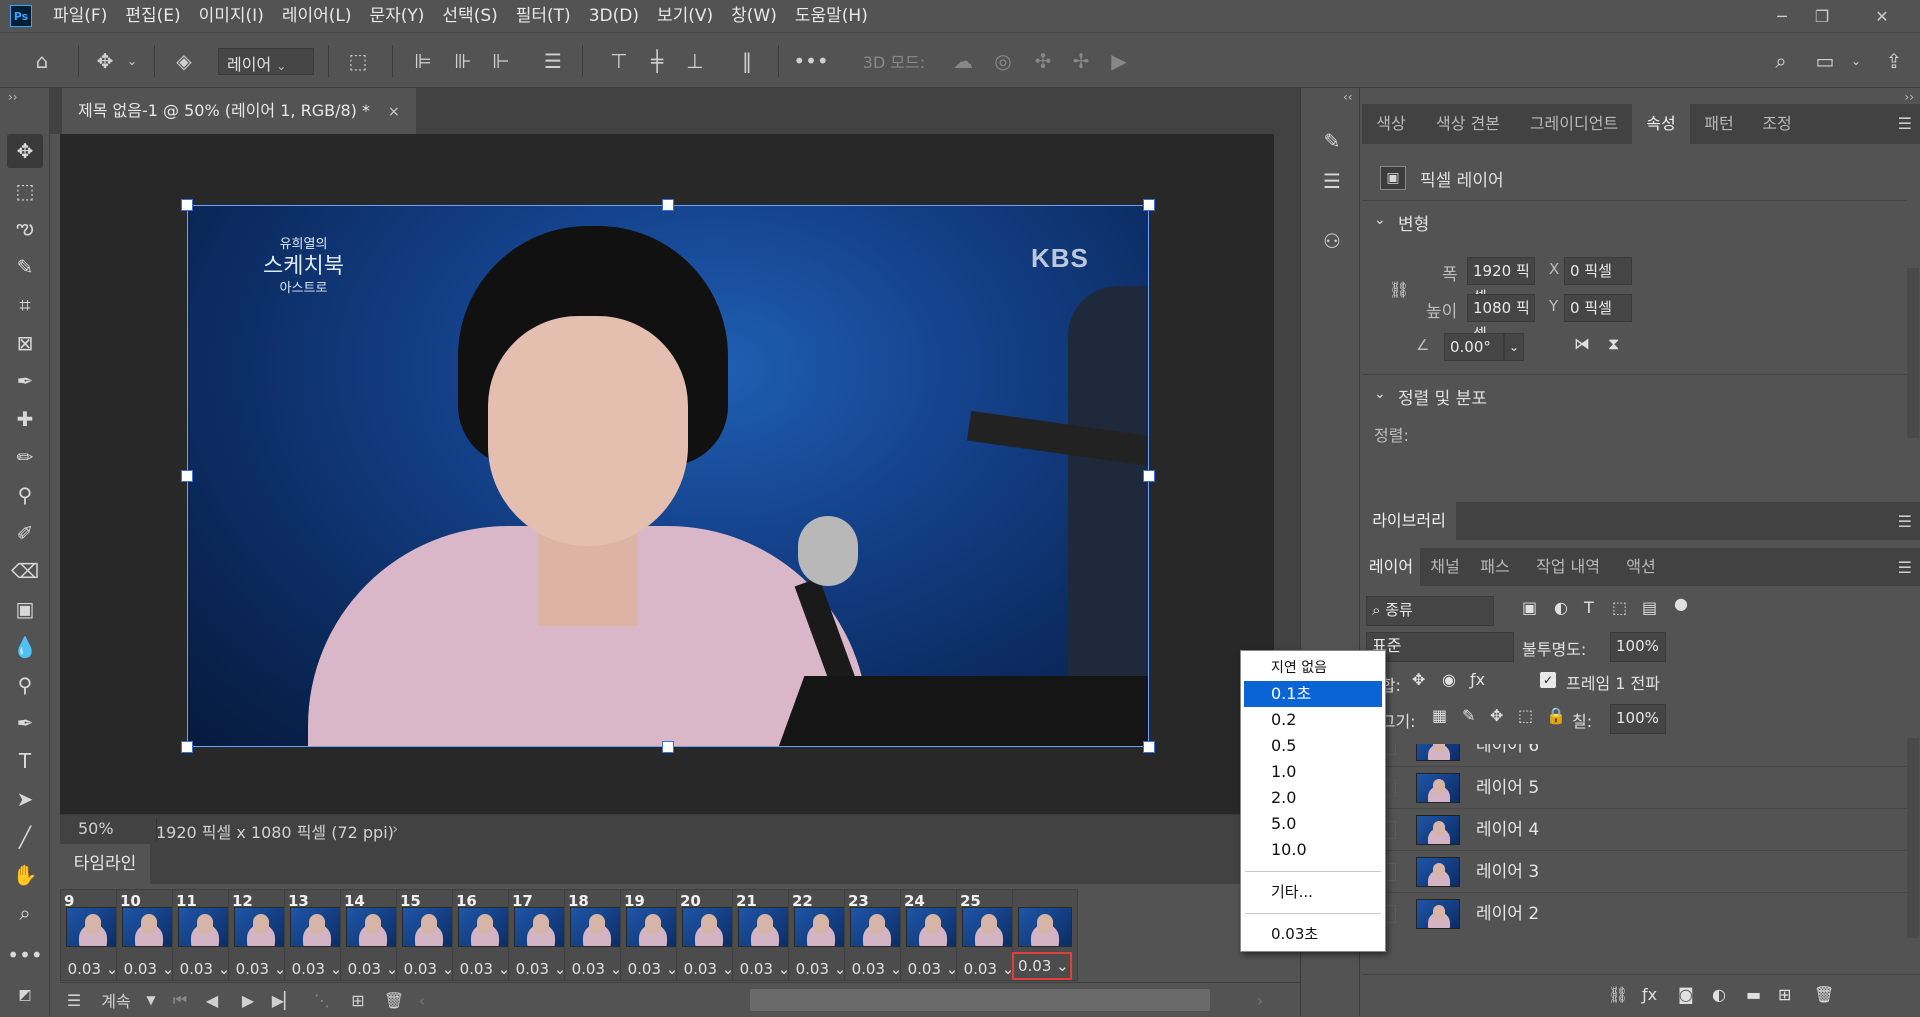 The height and width of the screenshot is (1017, 1920). What do you see at coordinates (1149, 205) in the screenshot?
I see `transform-handle-tr` at bounding box center [1149, 205].